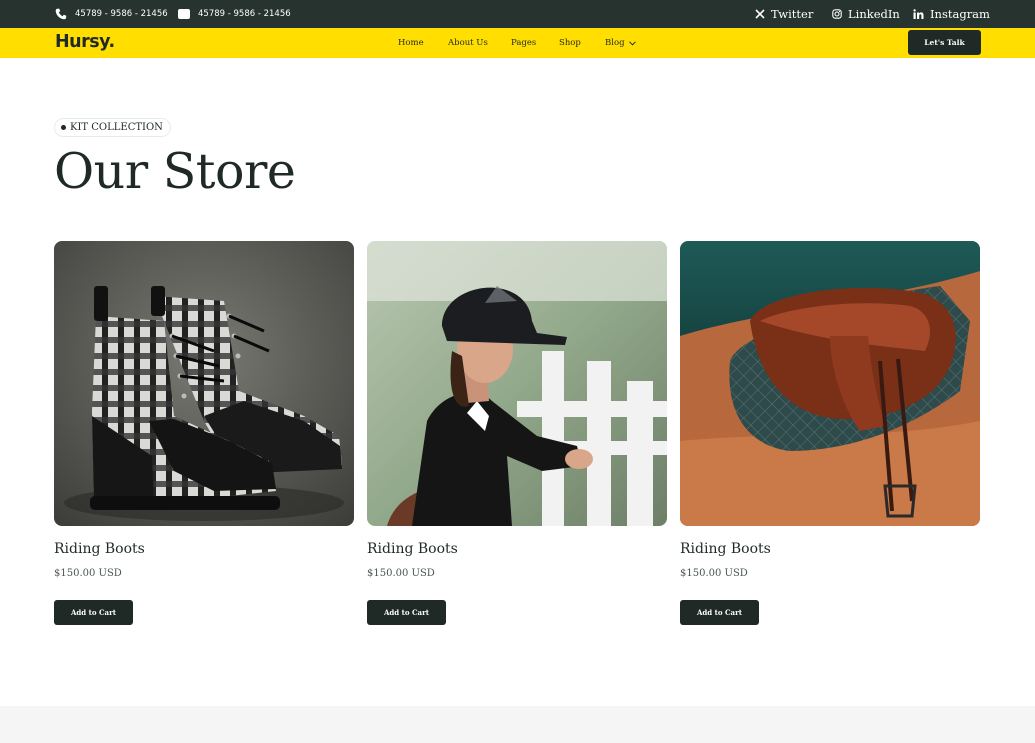  What do you see at coordinates (760, 14) in the screenshot?
I see `x-icon` at bounding box center [760, 14].